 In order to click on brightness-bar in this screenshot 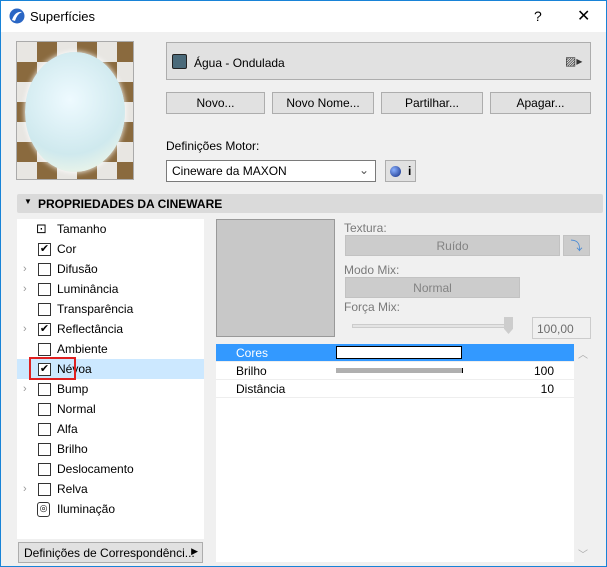, I will do `click(399, 370)`.